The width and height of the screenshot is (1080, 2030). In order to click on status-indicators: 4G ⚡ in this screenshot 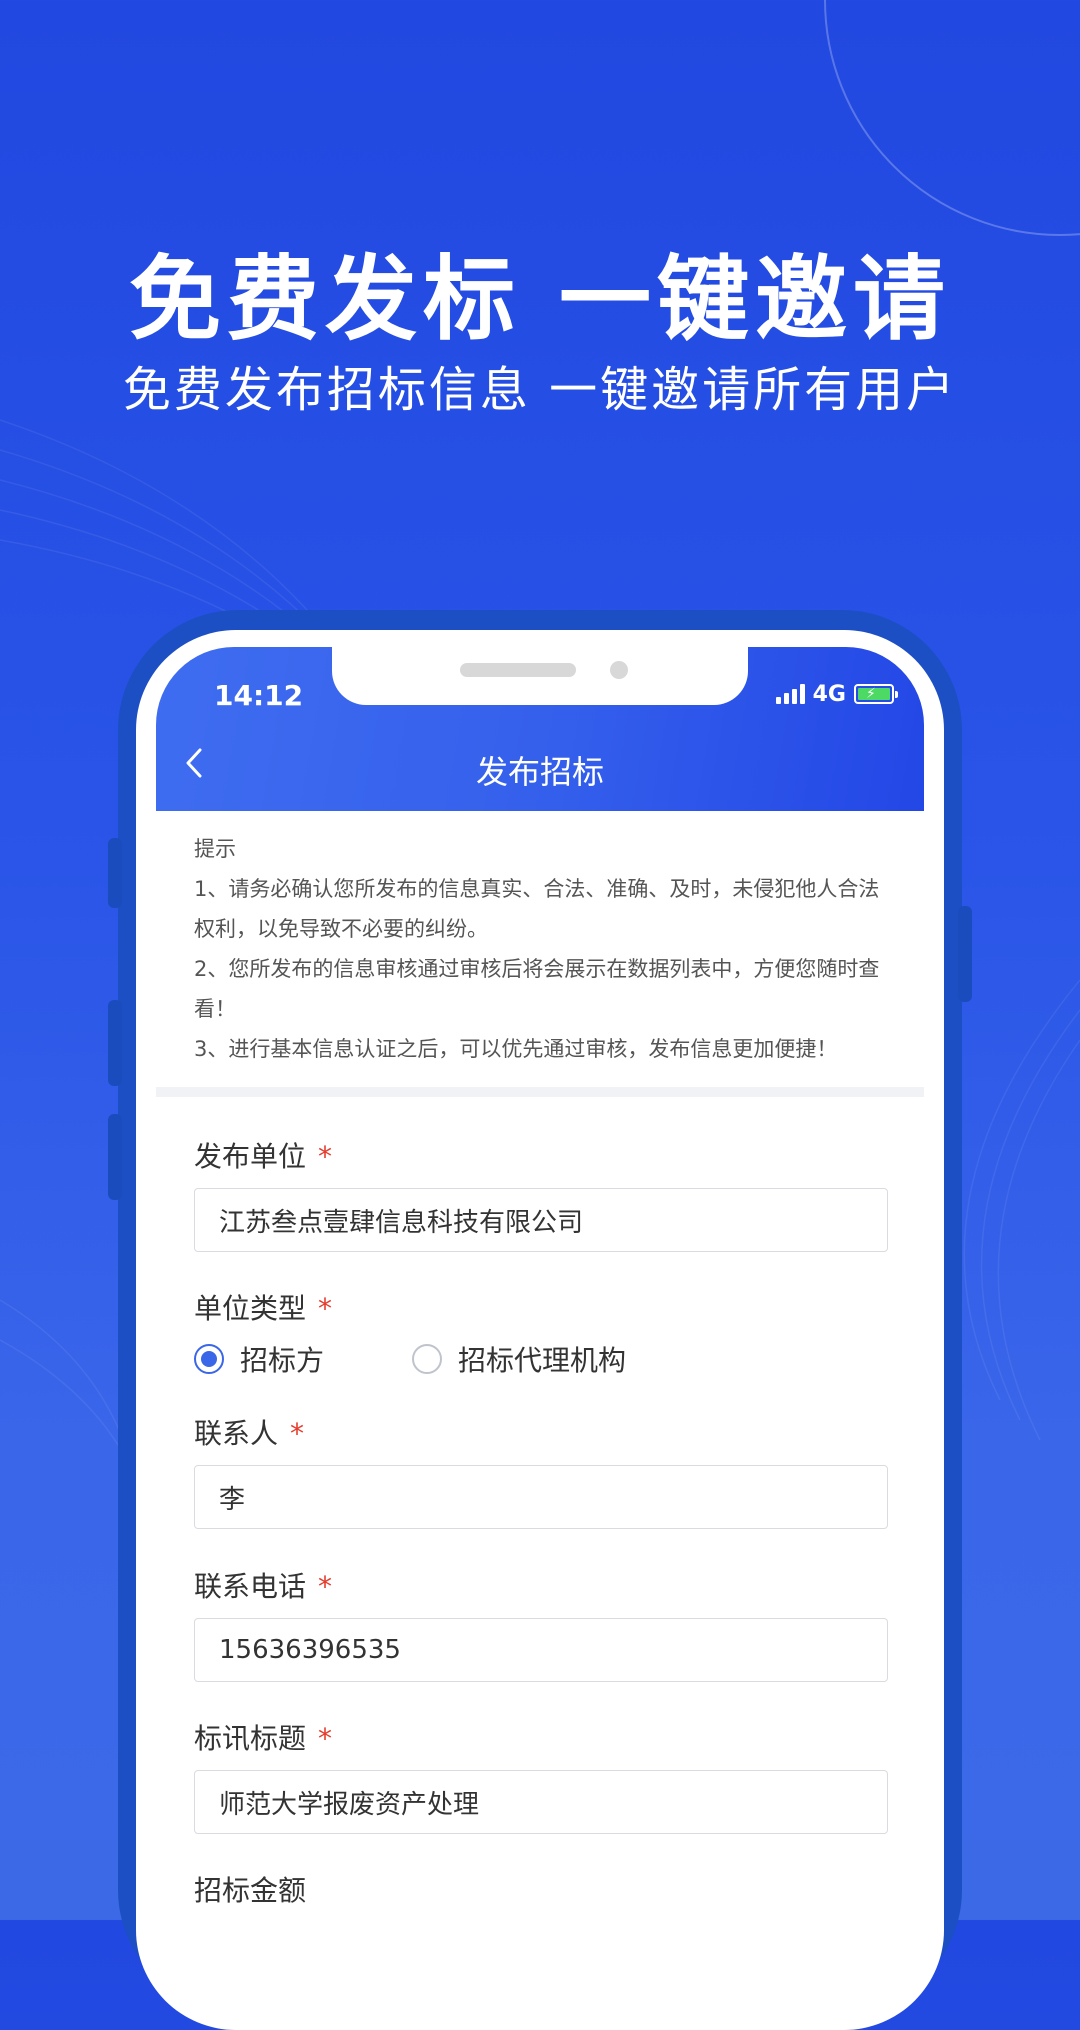, I will do `click(836, 694)`.